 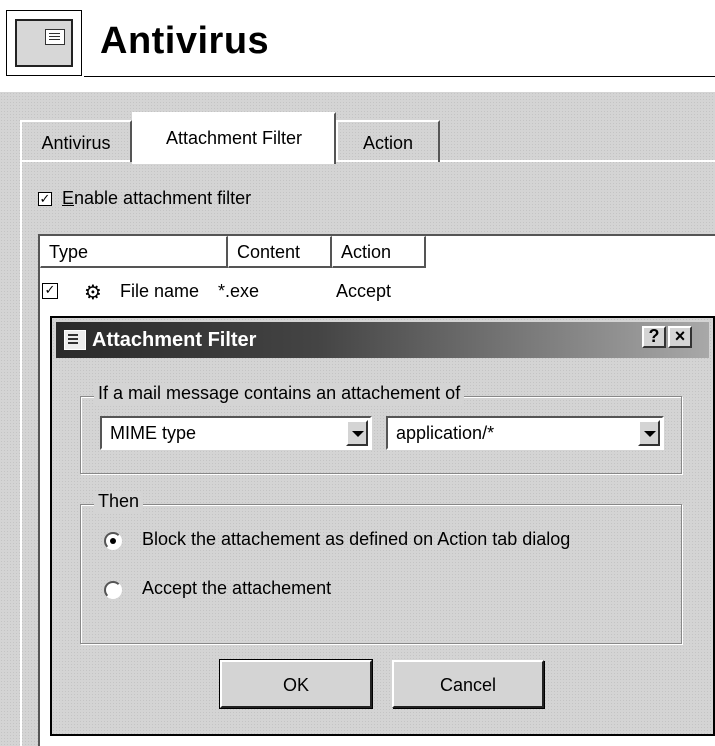 I want to click on column-header-action: Action, so click(x=379, y=252).